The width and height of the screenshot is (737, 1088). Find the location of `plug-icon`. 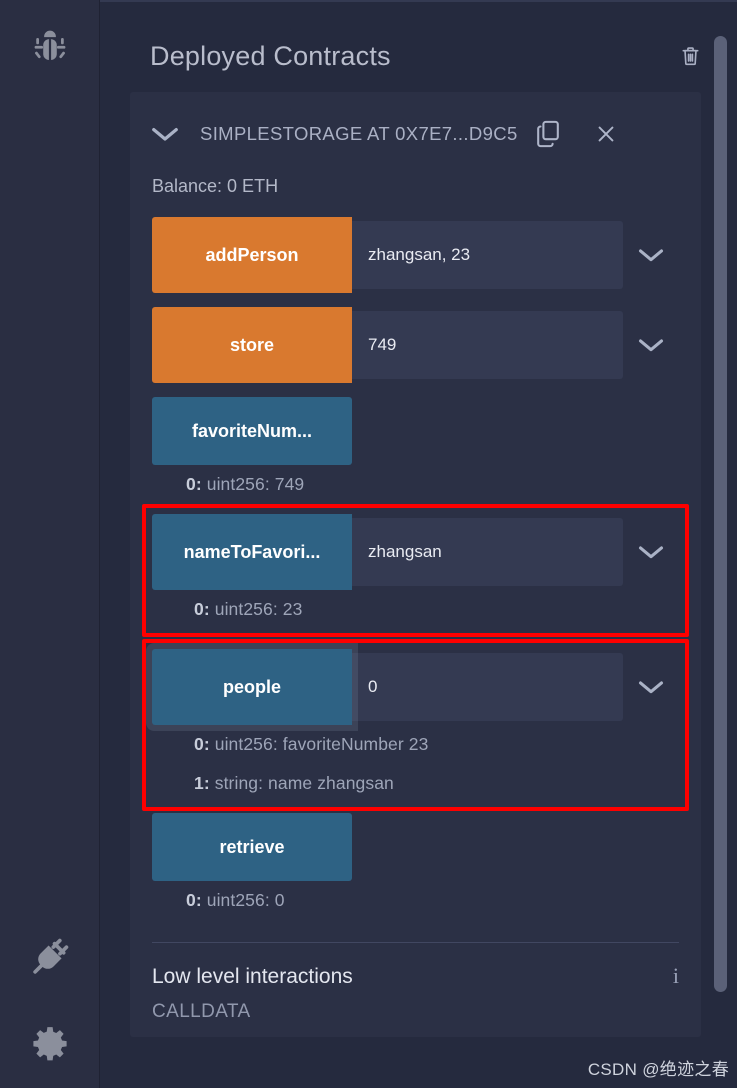

plug-icon is located at coordinates (50, 957).